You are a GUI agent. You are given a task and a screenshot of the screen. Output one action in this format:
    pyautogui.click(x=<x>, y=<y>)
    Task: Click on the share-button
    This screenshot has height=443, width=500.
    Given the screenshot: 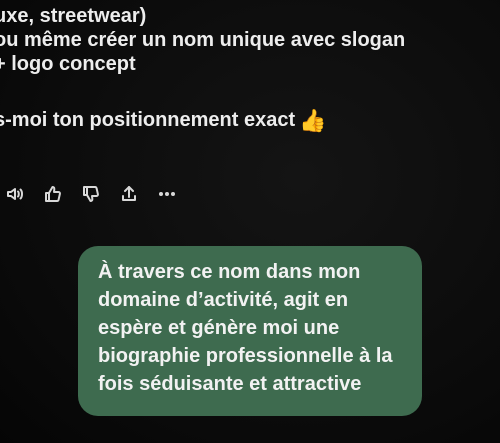 What is the action you would take?
    pyautogui.click(x=129, y=196)
    